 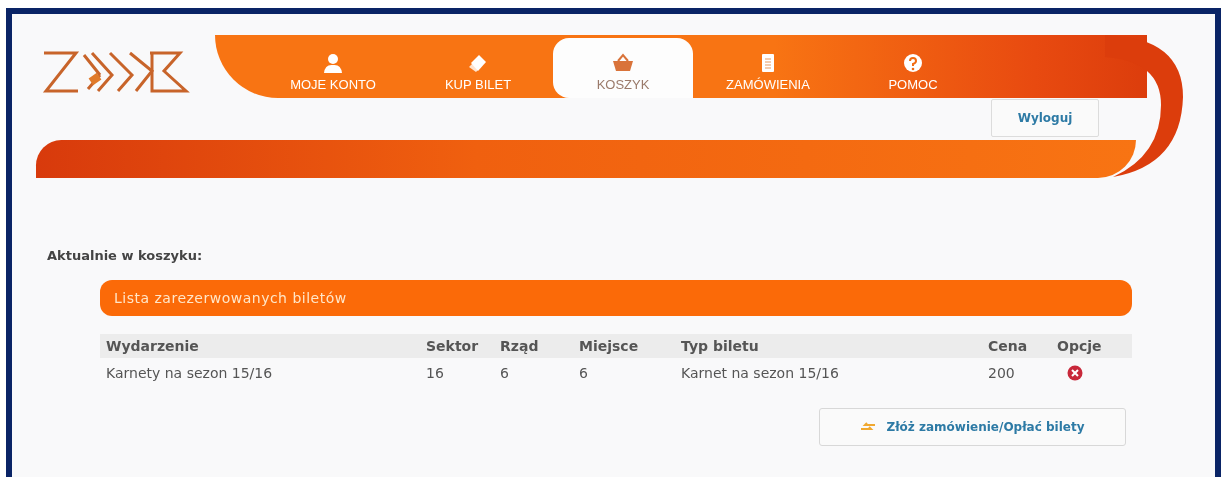 What do you see at coordinates (478, 63) in the screenshot?
I see `ticket-icon` at bounding box center [478, 63].